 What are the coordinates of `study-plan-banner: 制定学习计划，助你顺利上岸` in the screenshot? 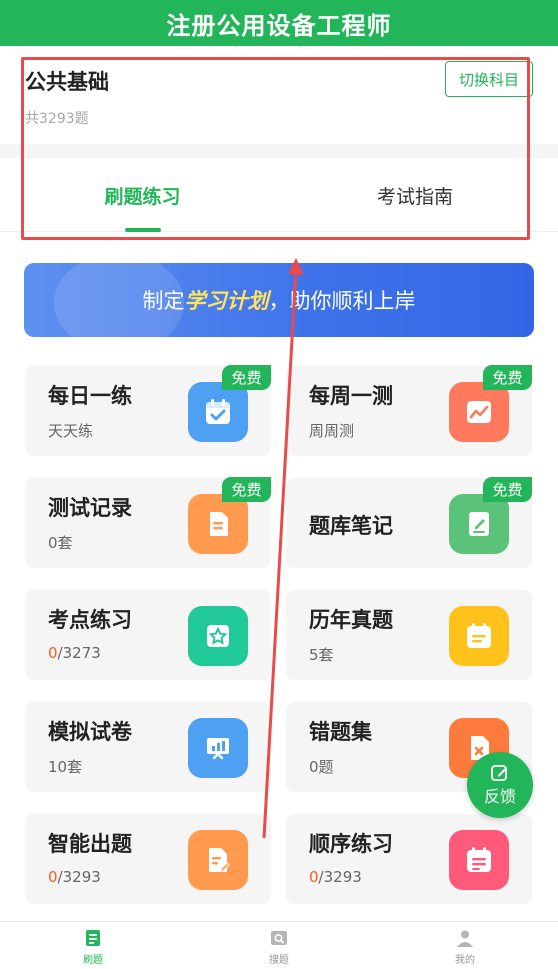 It's located at (279, 300).